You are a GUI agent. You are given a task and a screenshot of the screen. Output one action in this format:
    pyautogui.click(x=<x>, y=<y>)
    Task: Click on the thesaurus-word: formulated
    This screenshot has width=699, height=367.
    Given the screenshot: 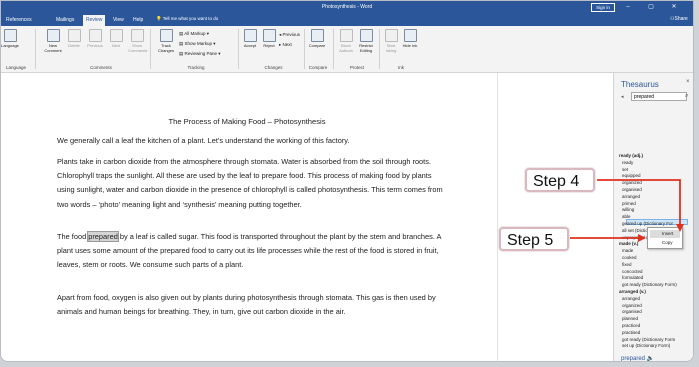 What is the action you would take?
    pyautogui.click(x=632, y=277)
    